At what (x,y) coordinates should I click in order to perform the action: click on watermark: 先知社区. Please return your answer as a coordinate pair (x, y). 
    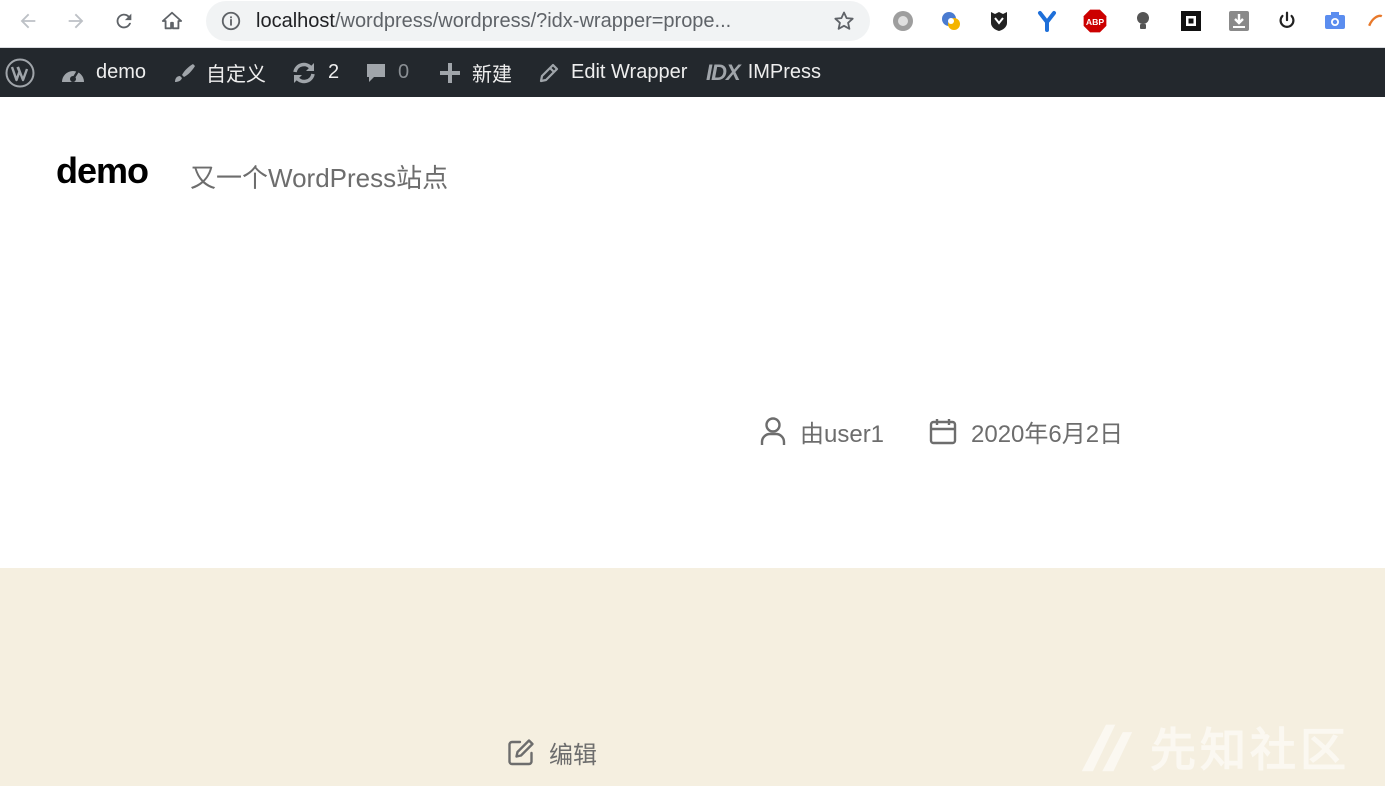
    Looking at the image, I should click on (1214, 747).